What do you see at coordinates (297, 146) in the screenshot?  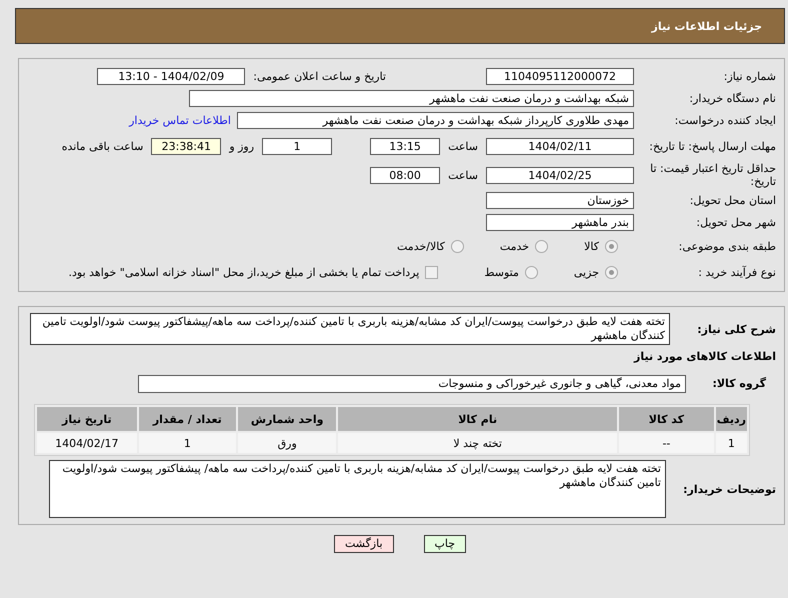 I see `days-field: 1` at bounding box center [297, 146].